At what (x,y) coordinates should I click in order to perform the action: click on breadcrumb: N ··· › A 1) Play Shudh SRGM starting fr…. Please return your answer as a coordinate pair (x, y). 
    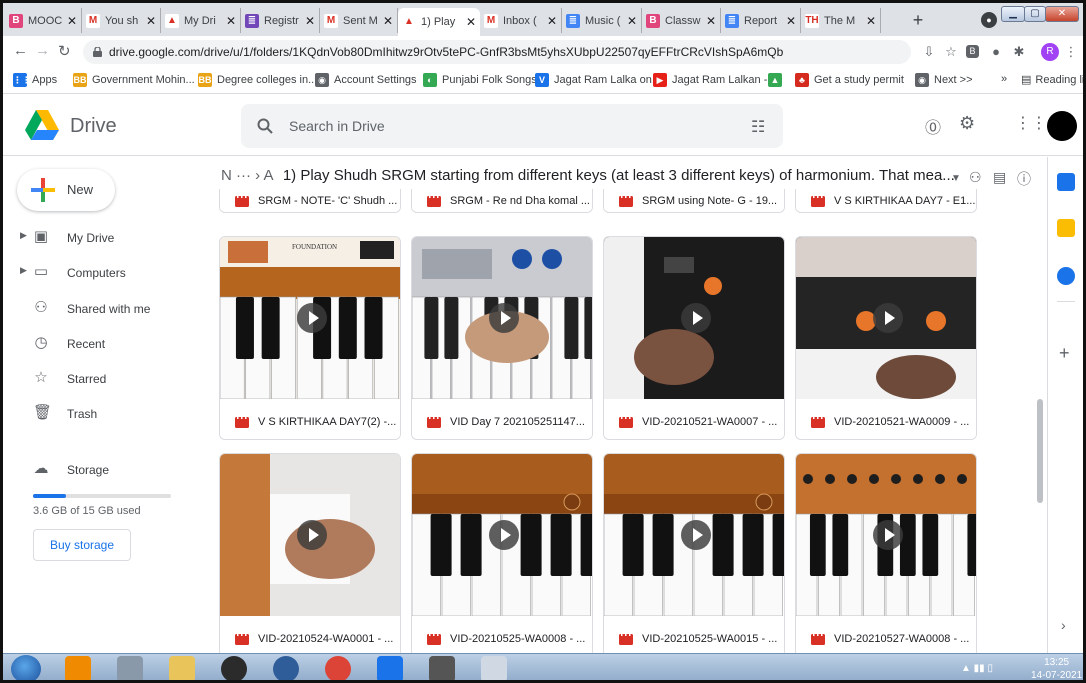
    Looking at the image, I should click on (606, 178).